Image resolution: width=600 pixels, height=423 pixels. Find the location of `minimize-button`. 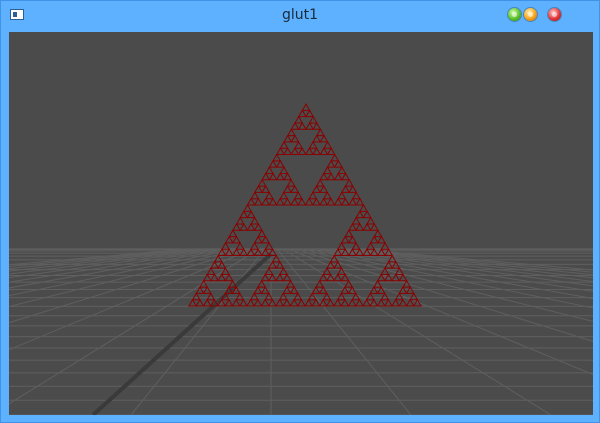

minimize-button is located at coordinates (514, 14).